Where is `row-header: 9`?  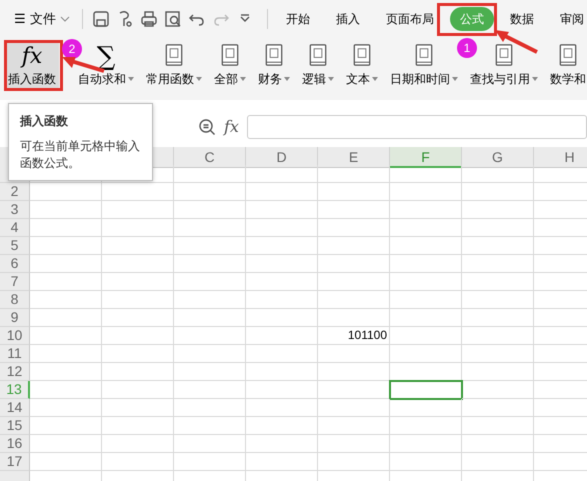
row-header: 9 is located at coordinates (15, 318).